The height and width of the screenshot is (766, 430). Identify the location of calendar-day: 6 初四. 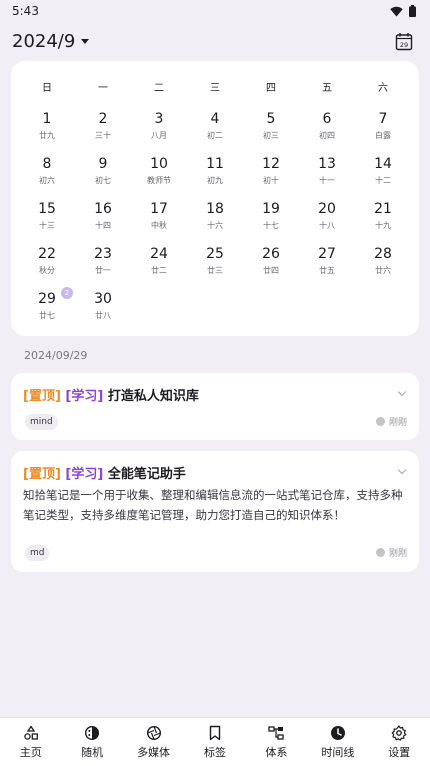
(327, 133).